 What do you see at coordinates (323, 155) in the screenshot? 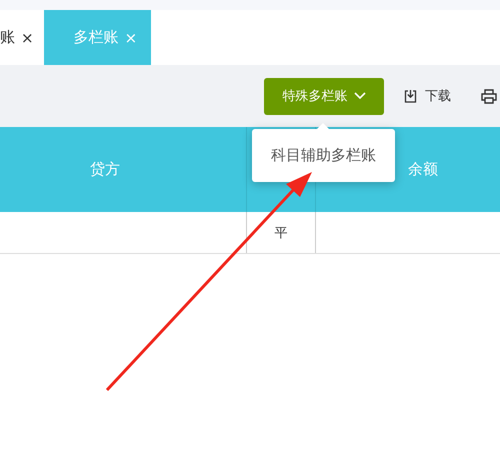
I see `menu-item: 科目辅助多栏账` at bounding box center [323, 155].